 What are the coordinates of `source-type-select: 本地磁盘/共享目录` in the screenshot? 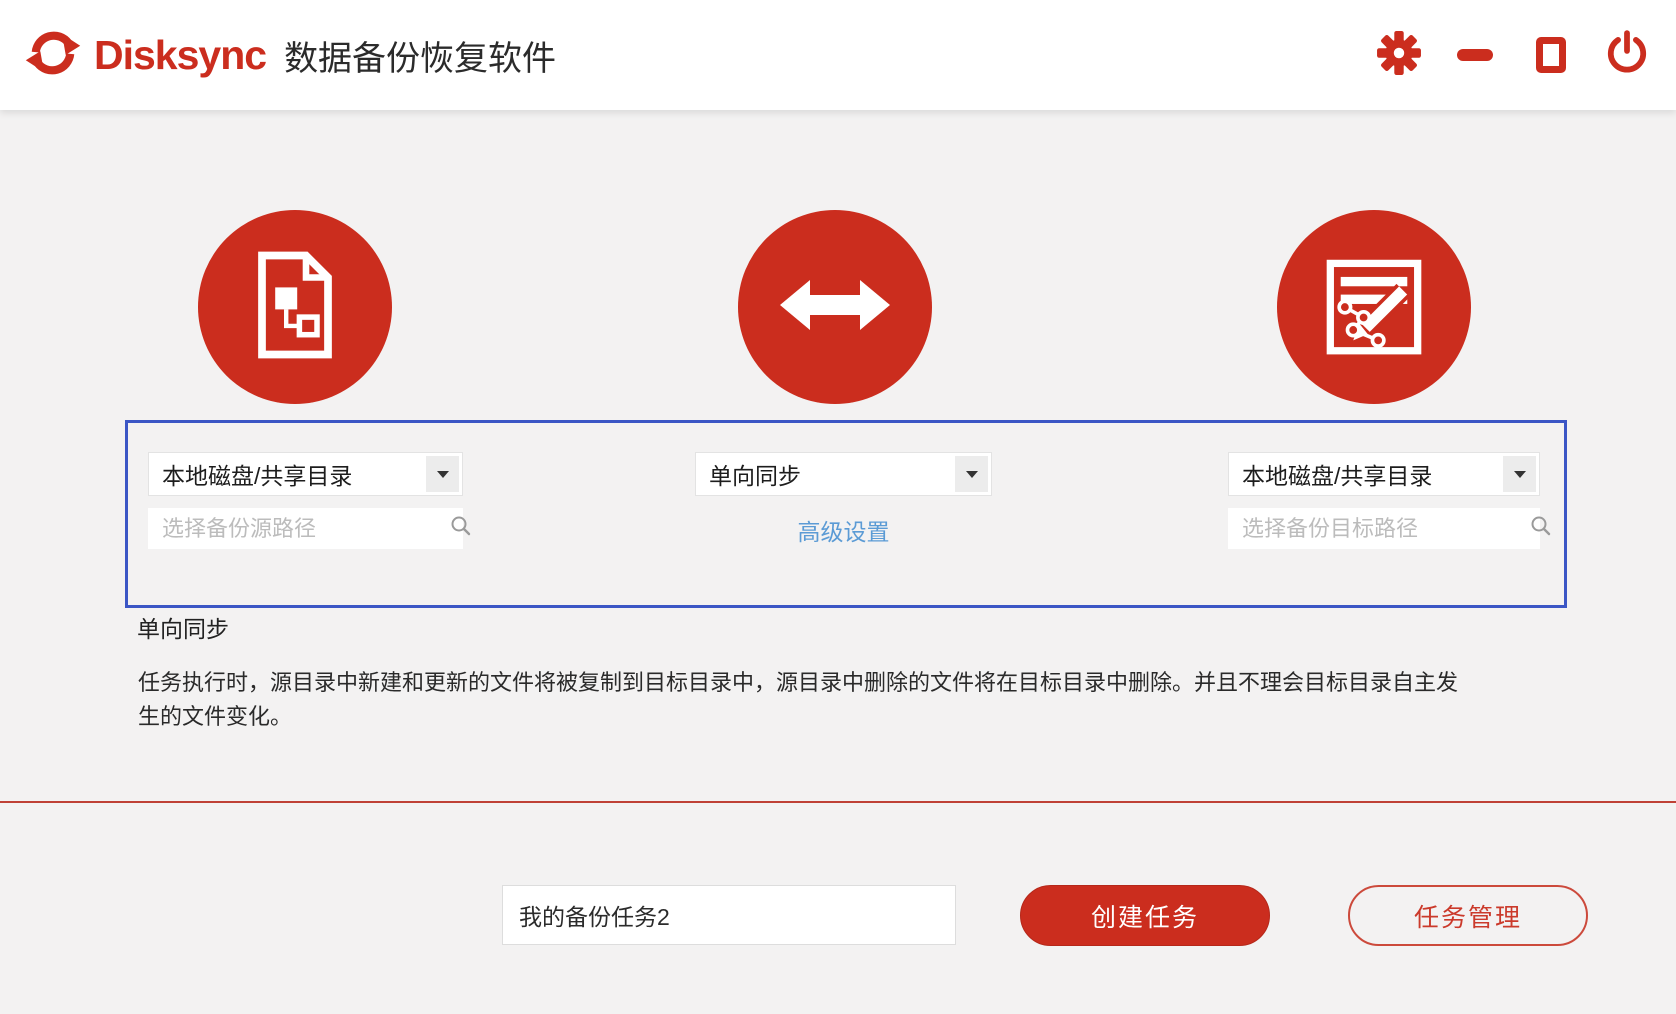 It's located at (305, 474).